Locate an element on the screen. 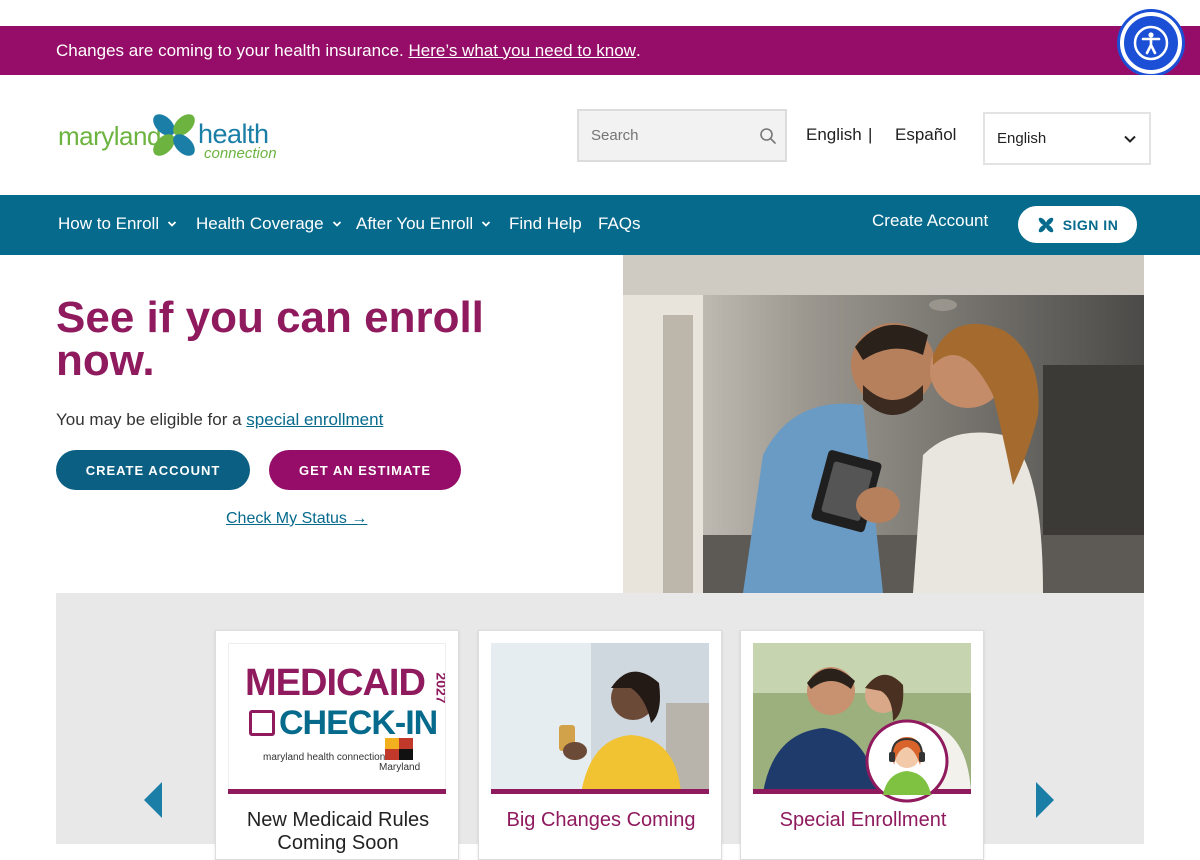 The image size is (1200, 860). sign-in-button: SIGN IN is located at coordinates (1077, 224).